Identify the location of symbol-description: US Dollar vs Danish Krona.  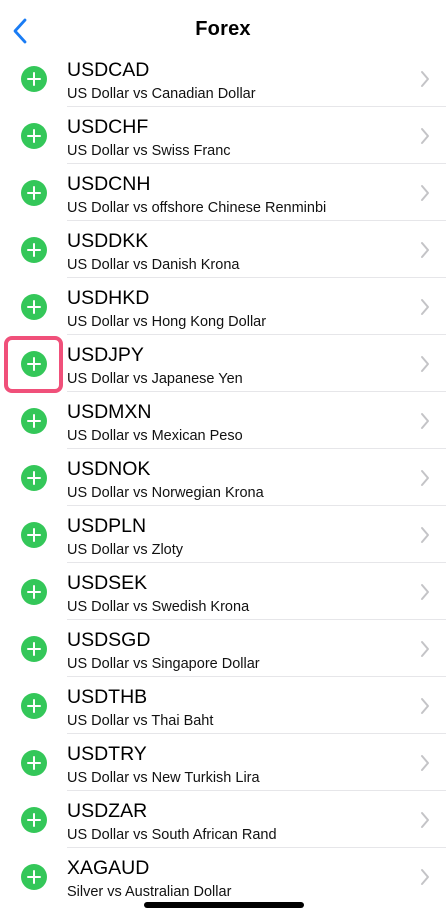
(153, 265).